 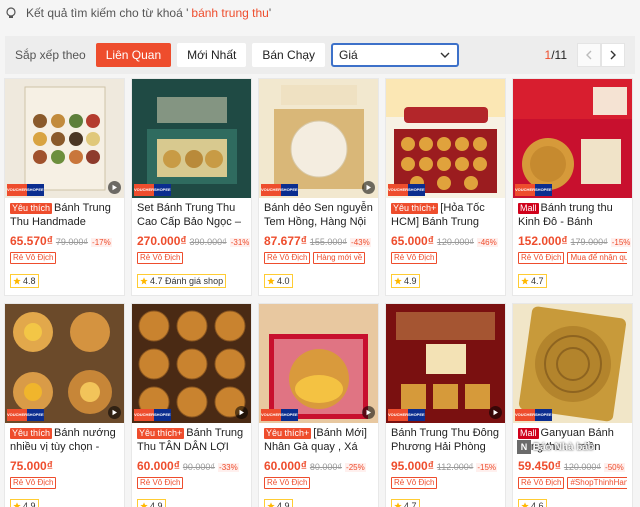 I want to click on discount-badge: -50%, so click(x=614, y=467).